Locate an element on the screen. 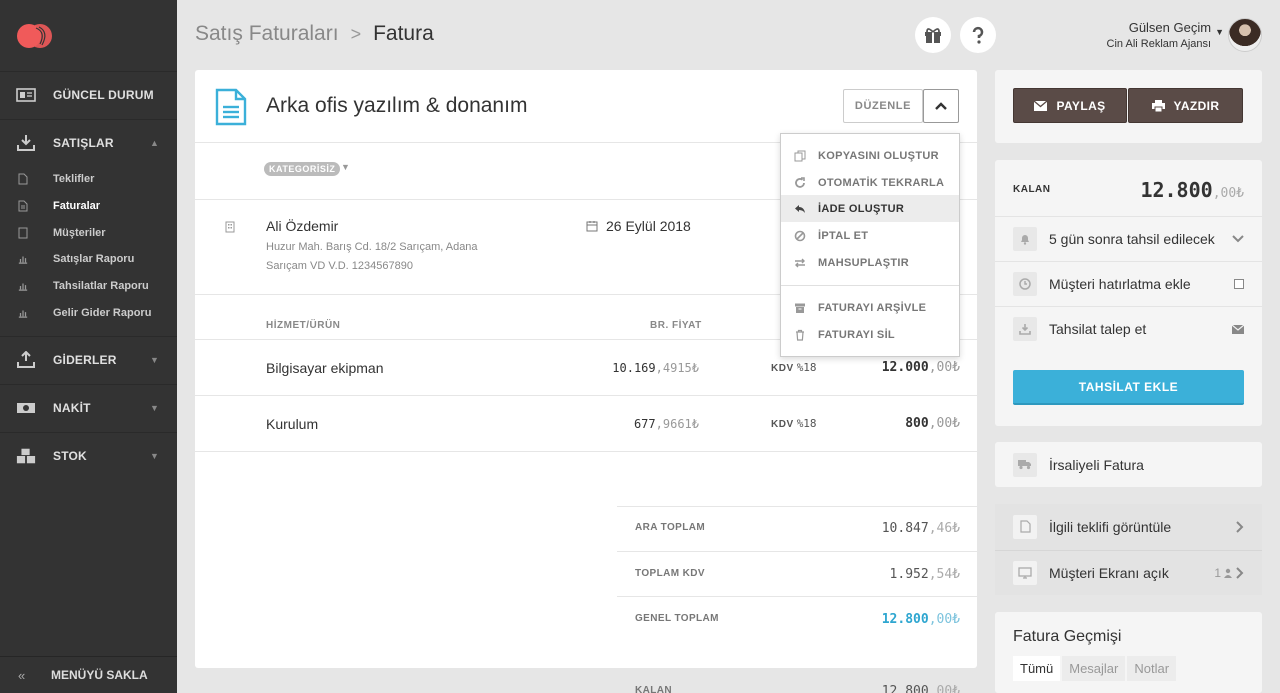 This screenshot has height=693, width=1280. more-actions-toggle is located at coordinates (941, 106).